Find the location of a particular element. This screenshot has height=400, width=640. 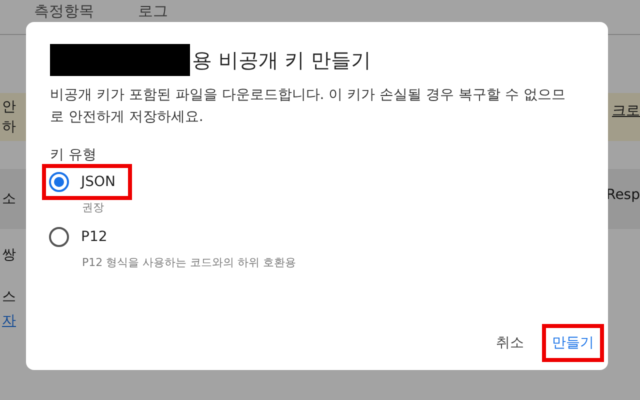

dialog-description: 비공개 키가 포함된 파일을 다운로드합니다. 이 키가 손실될 경우 복구할 수 없으므로 안전하게 저장하세요. is located at coordinates (308, 106).